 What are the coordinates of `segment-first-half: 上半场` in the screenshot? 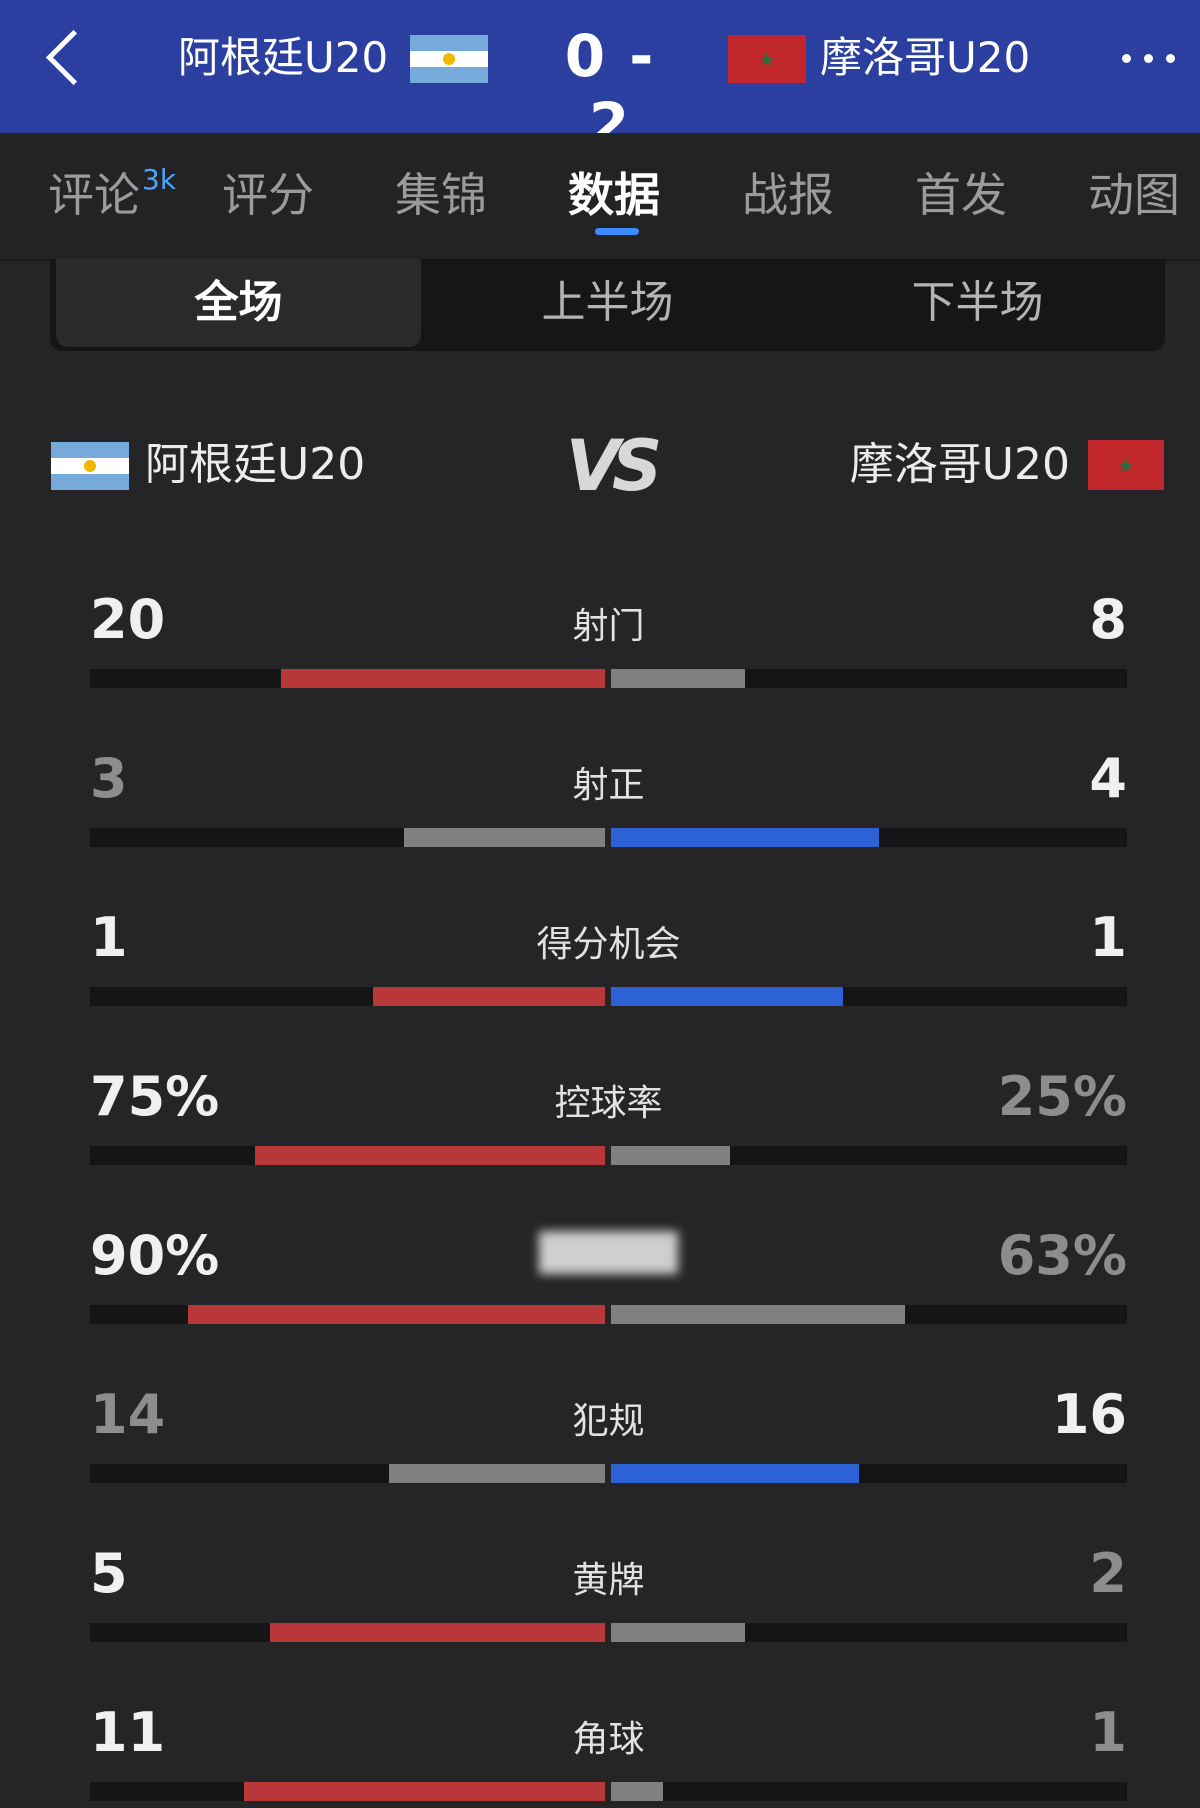 It's located at (607, 303).